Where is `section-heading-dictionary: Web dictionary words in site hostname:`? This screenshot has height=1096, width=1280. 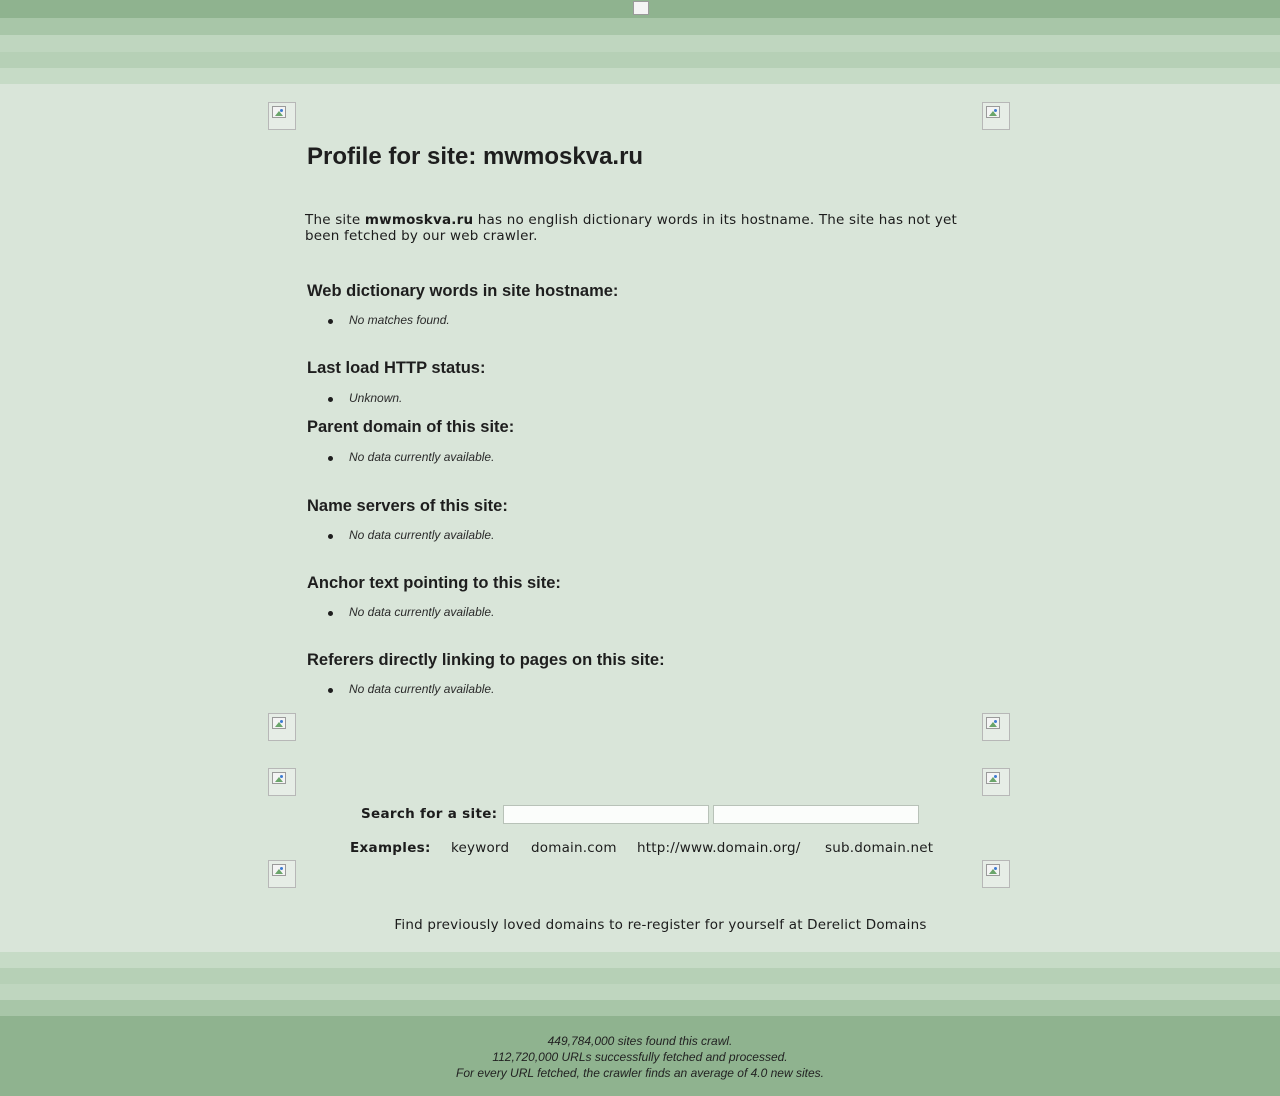 section-heading-dictionary: Web dictionary words in site hostname: is located at coordinates (463, 291).